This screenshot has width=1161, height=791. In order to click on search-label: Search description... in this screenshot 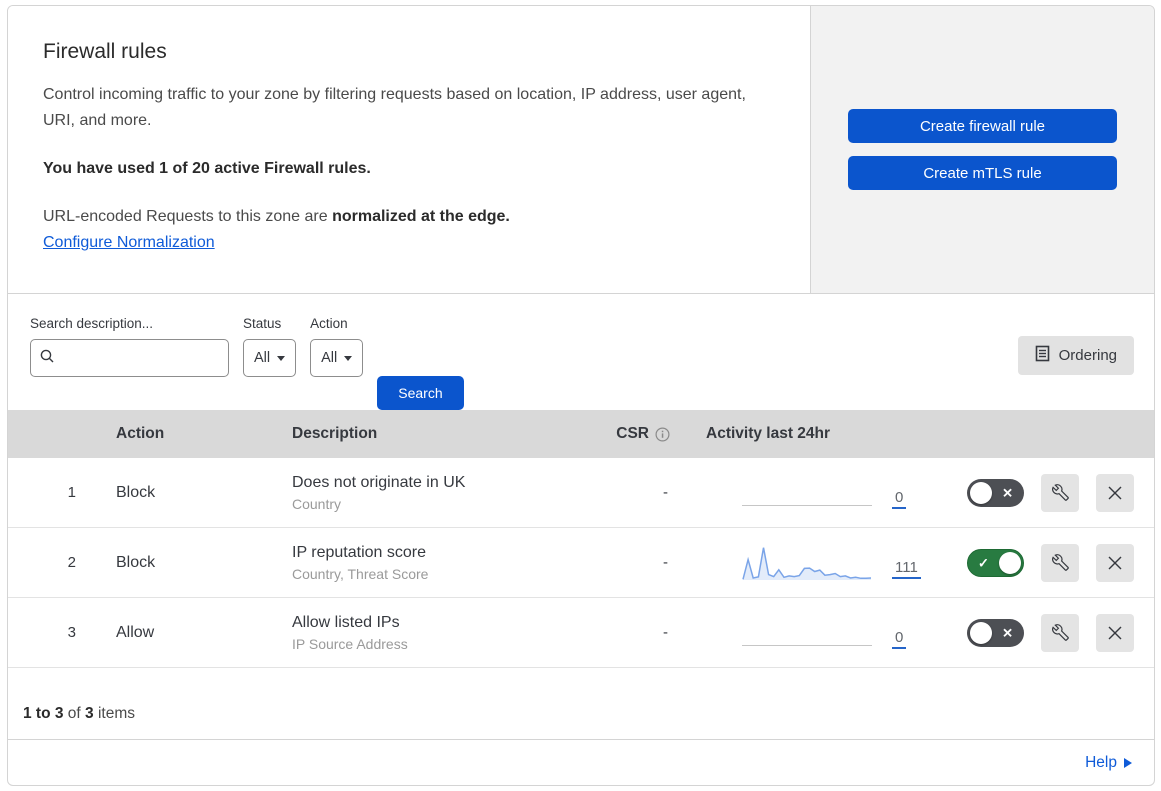, I will do `click(92, 323)`.